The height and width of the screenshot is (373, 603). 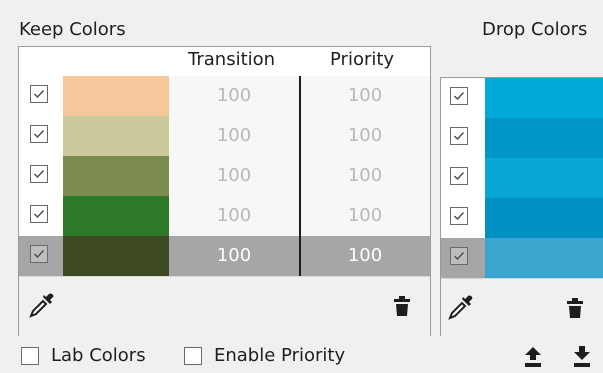 I want to click on keep-colors-title: Keep Colors, so click(x=72, y=29).